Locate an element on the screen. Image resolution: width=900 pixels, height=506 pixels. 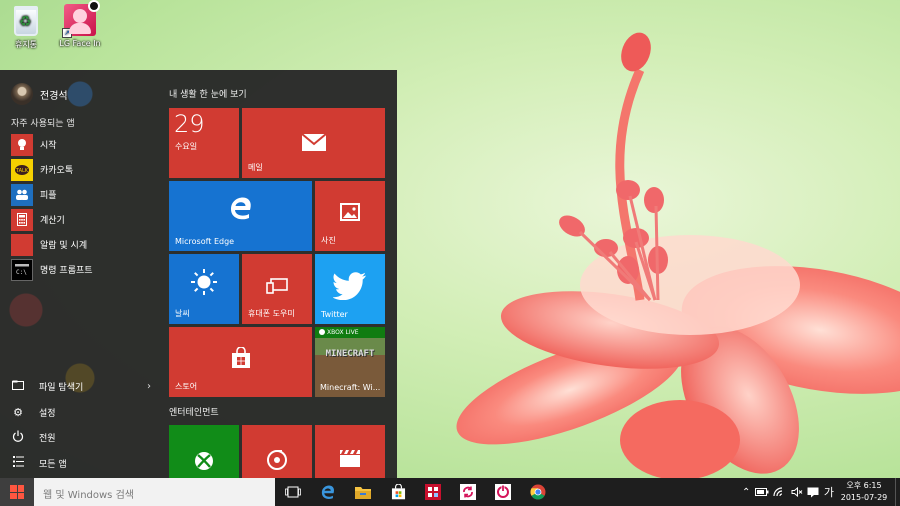
photo-icon is located at coordinates (350, 214).